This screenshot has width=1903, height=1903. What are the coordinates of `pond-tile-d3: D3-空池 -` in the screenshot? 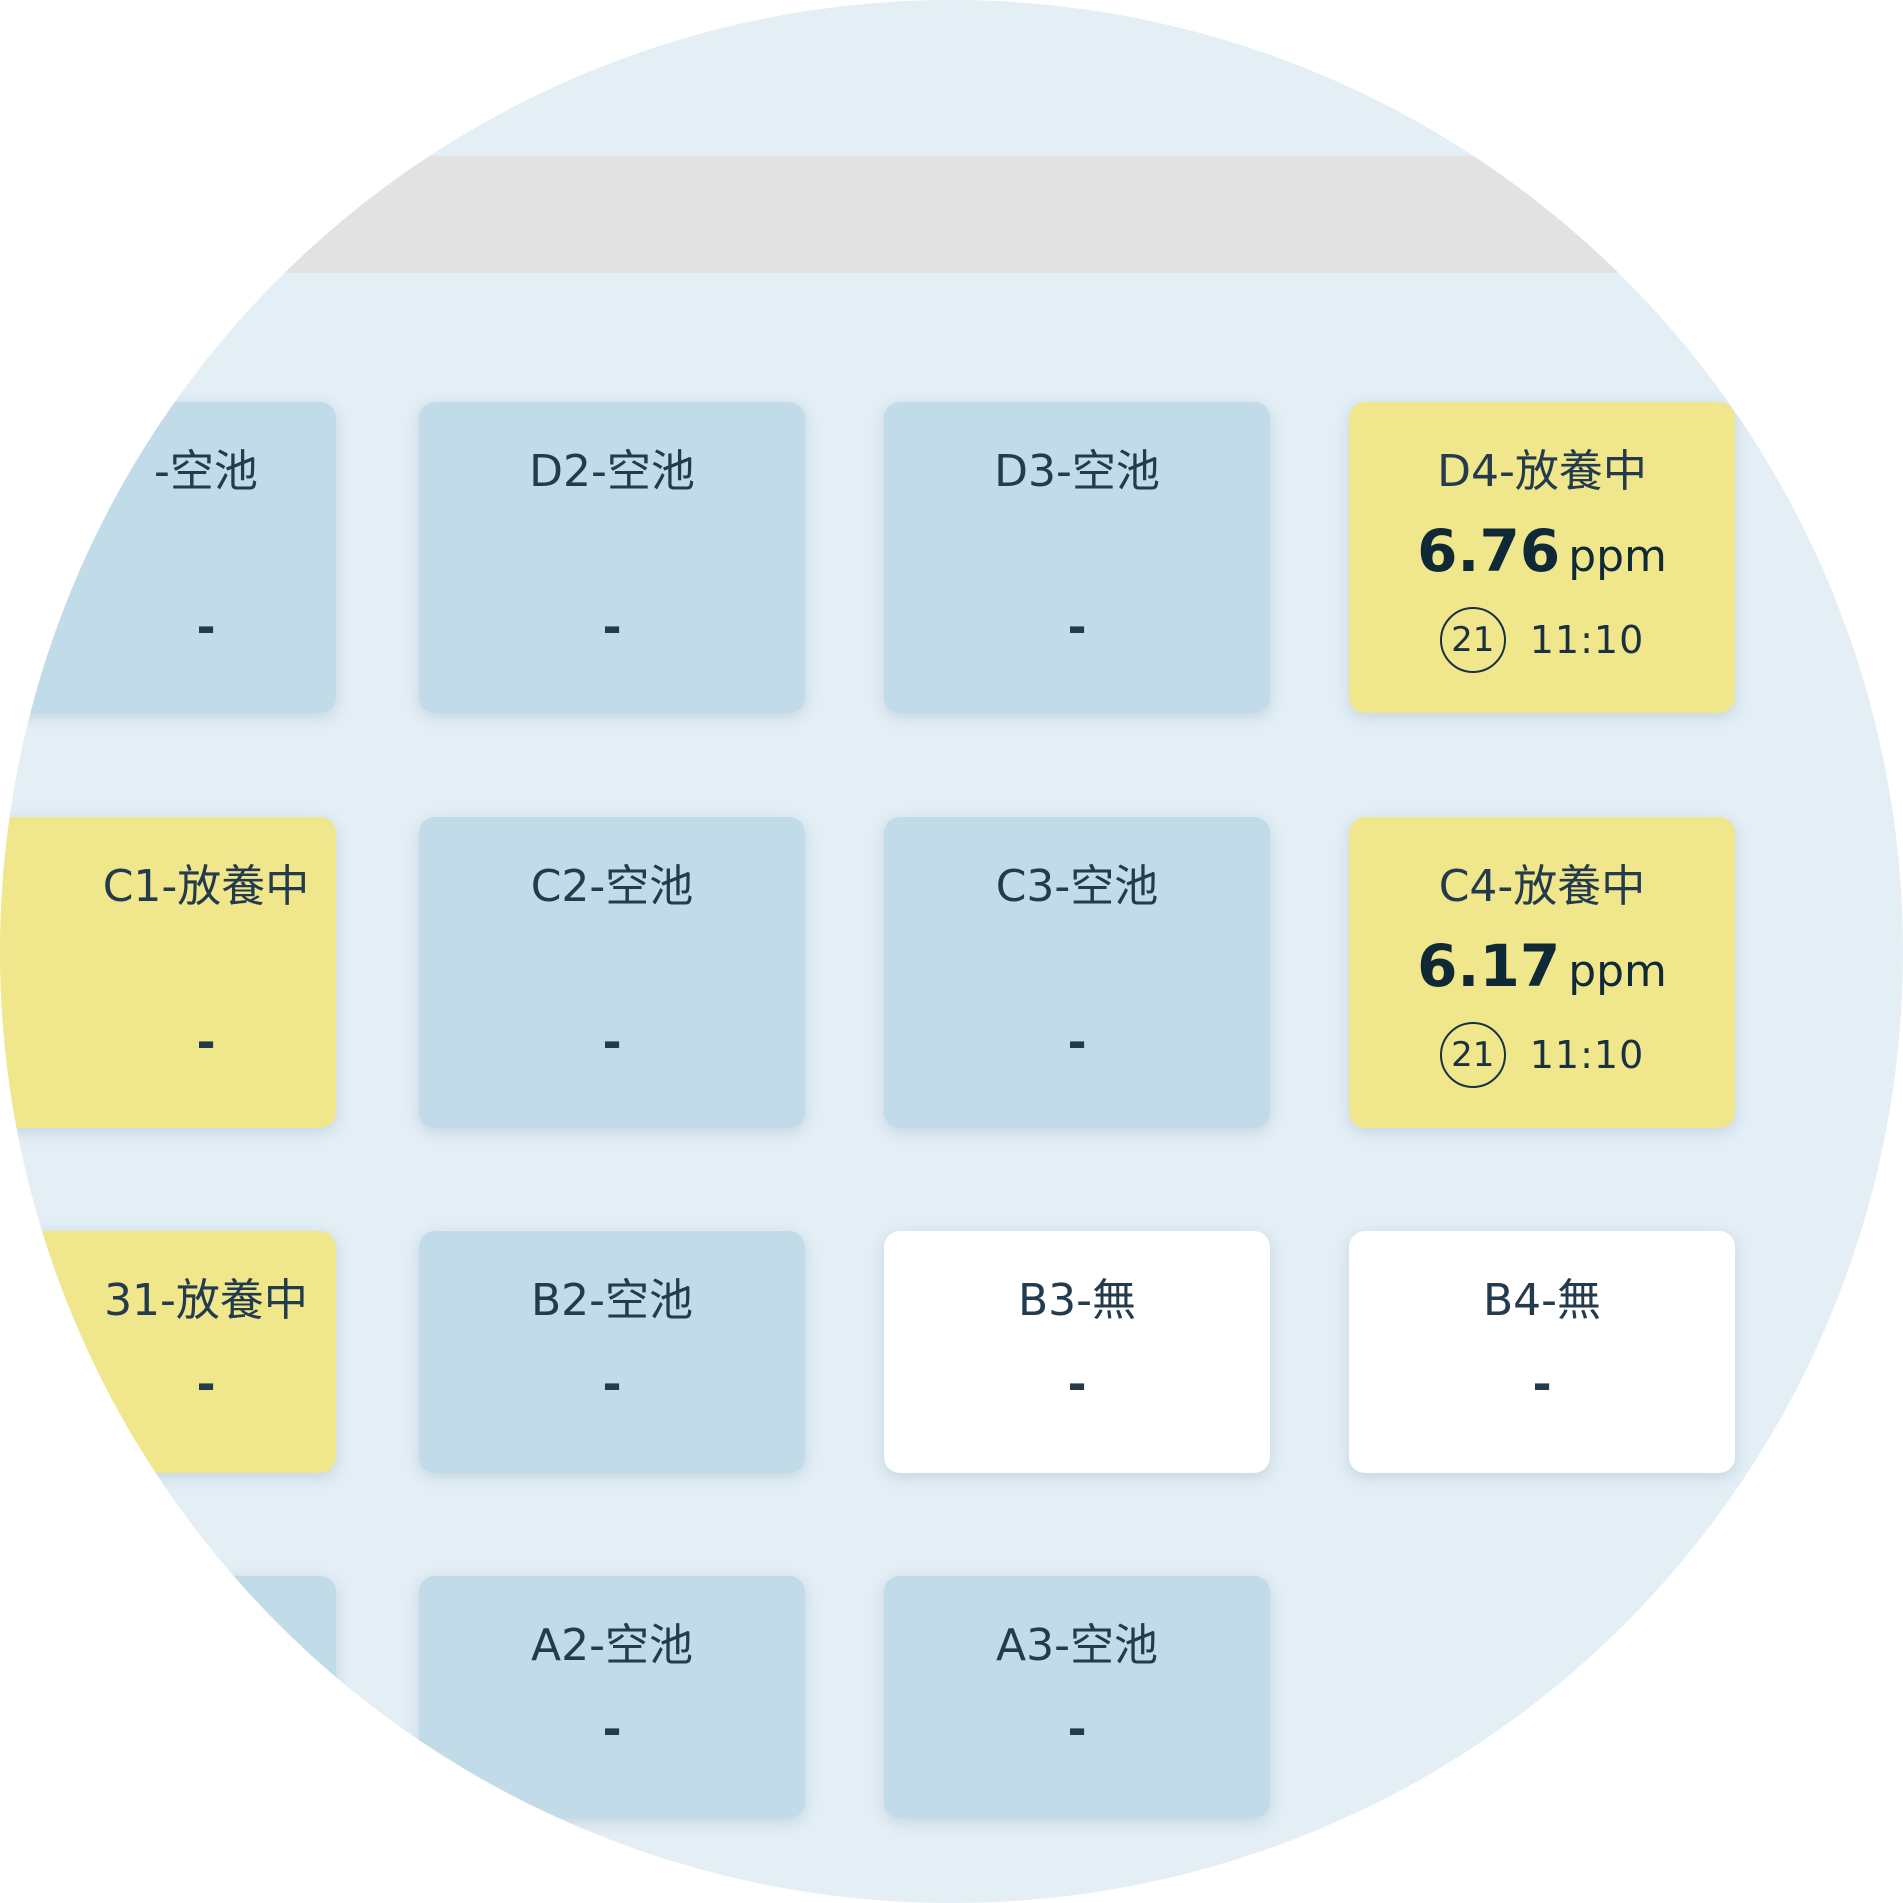 It's located at (1077, 557).